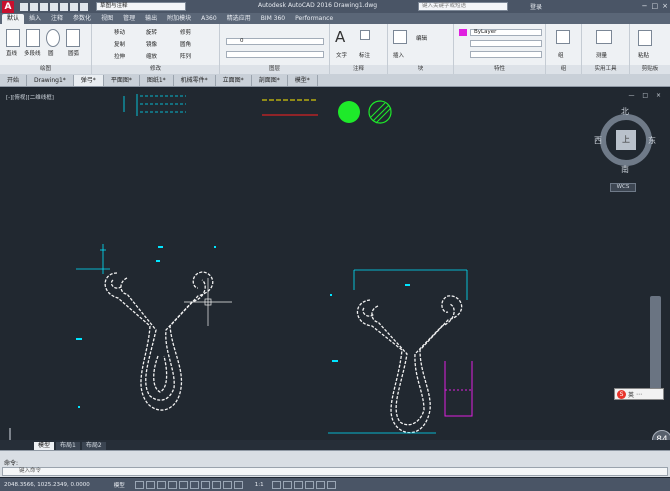 This screenshot has width=670, height=491. Describe the element at coordinates (400, 37) in the screenshot. I see `insert-block-icon` at that location.